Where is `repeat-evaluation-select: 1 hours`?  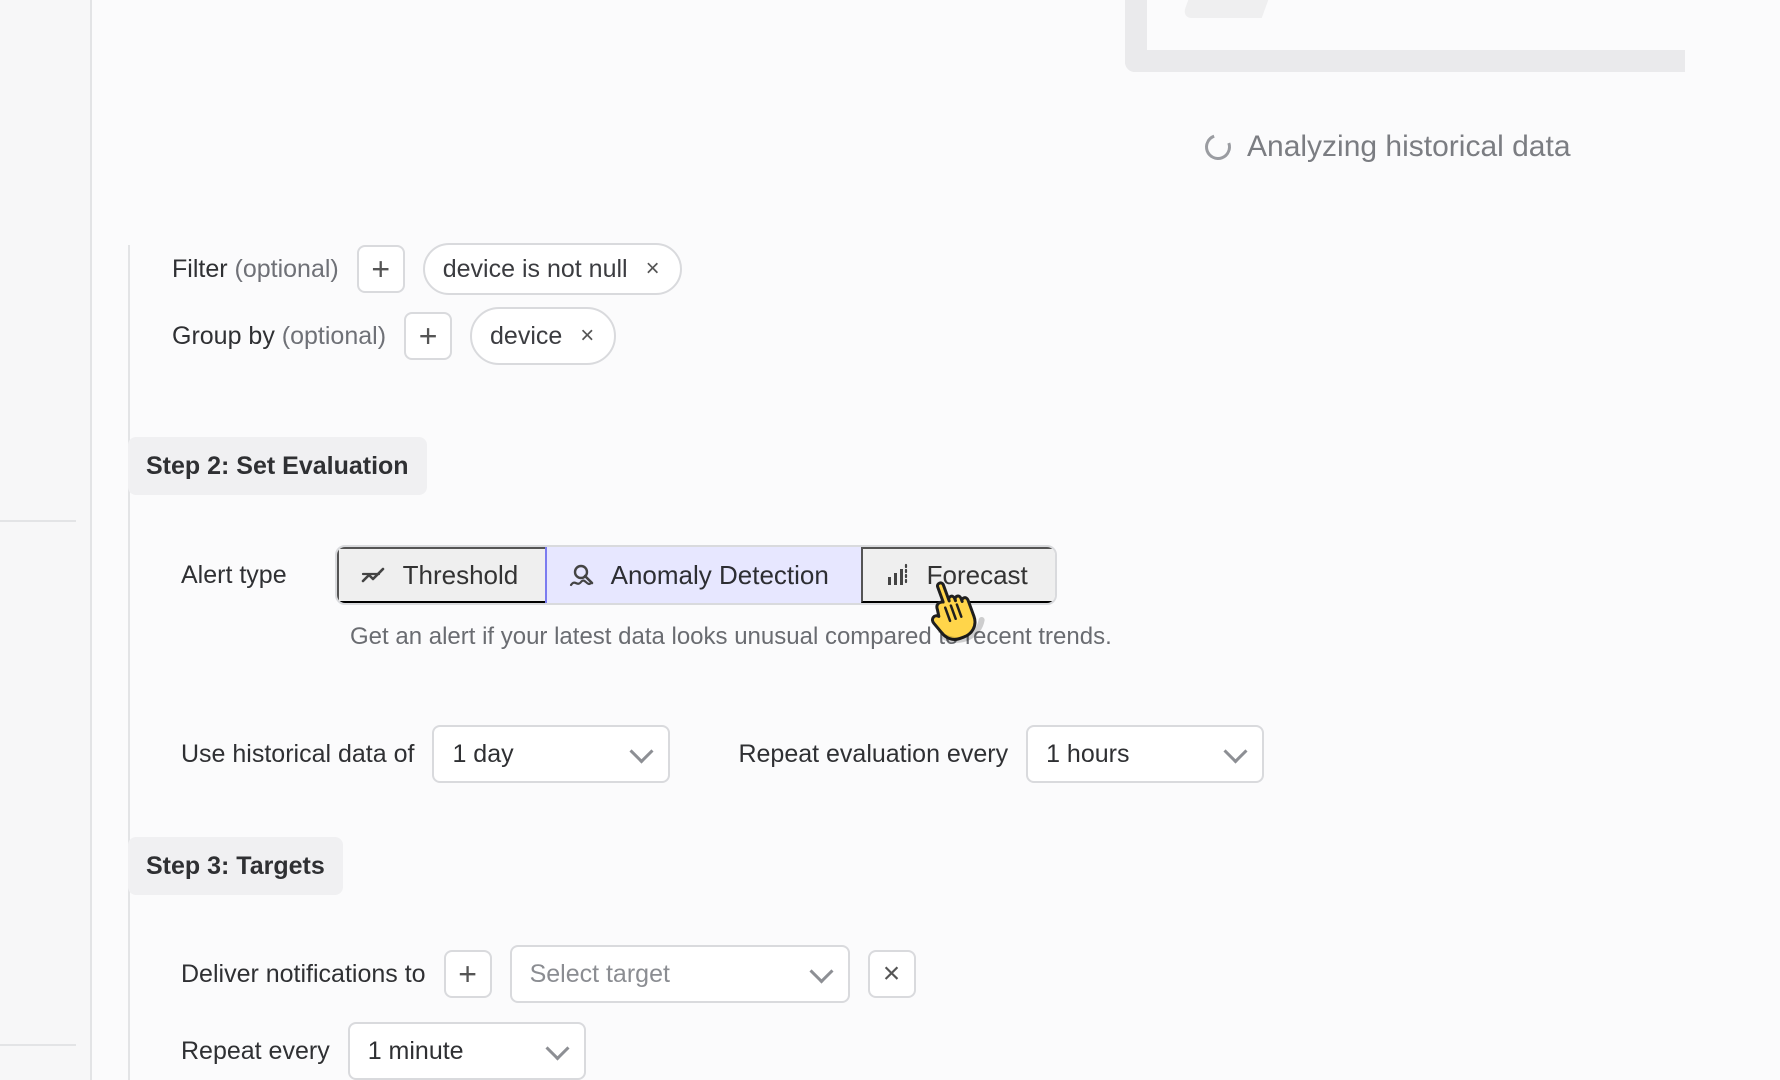 repeat-evaluation-select: 1 hours is located at coordinates (1145, 754).